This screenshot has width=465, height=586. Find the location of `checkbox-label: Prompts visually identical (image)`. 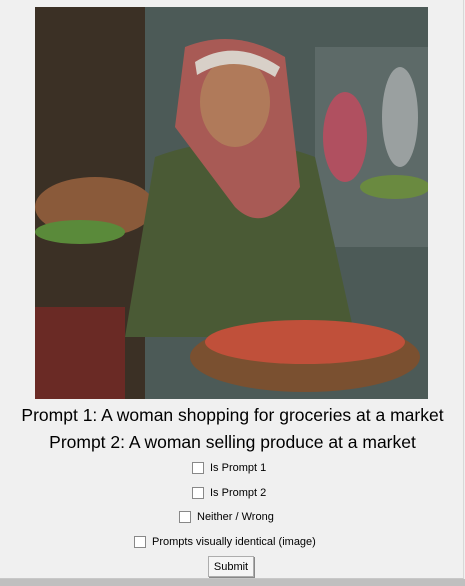

checkbox-label: Prompts visually identical (image) is located at coordinates (234, 542).